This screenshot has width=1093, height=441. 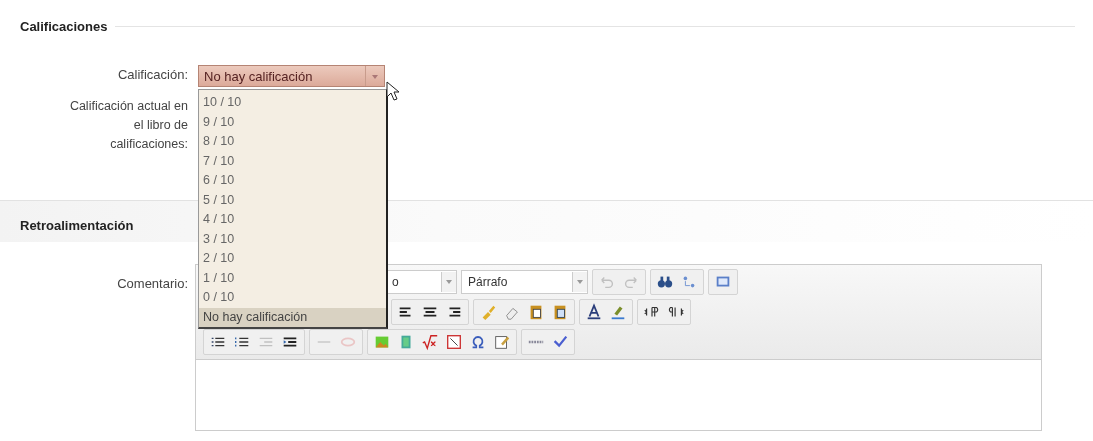 What do you see at coordinates (292, 142) in the screenshot?
I see `dropdown-option: 8 / 10` at bounding box center [292, 142].